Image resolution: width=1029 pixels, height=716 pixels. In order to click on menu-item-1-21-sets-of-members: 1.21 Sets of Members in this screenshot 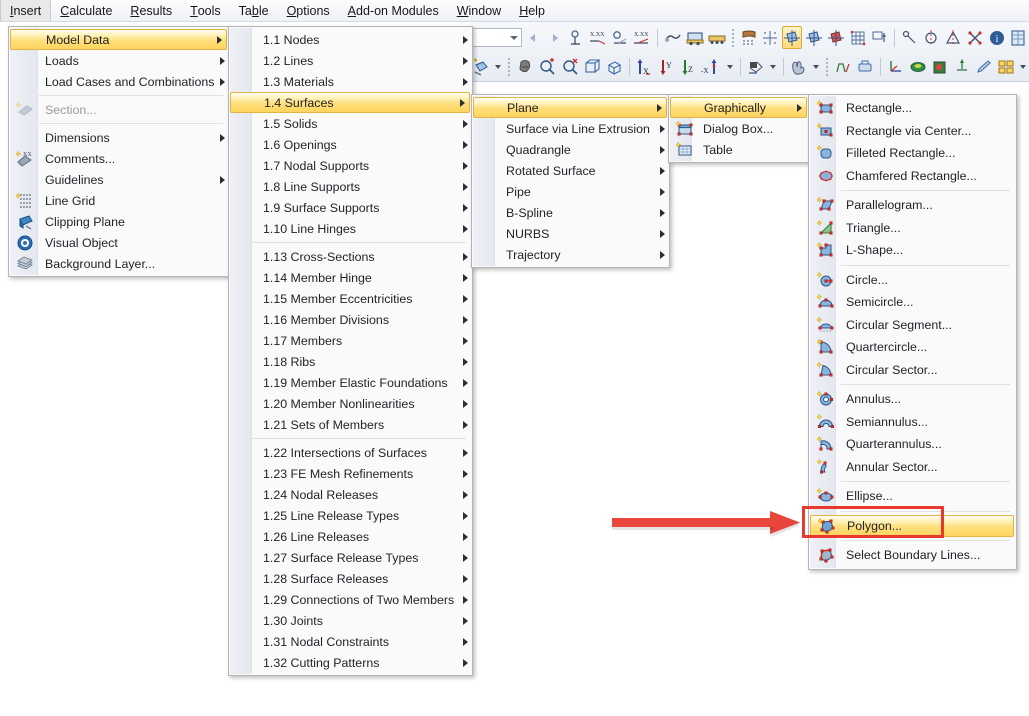, I will do `click(350, 424)`.